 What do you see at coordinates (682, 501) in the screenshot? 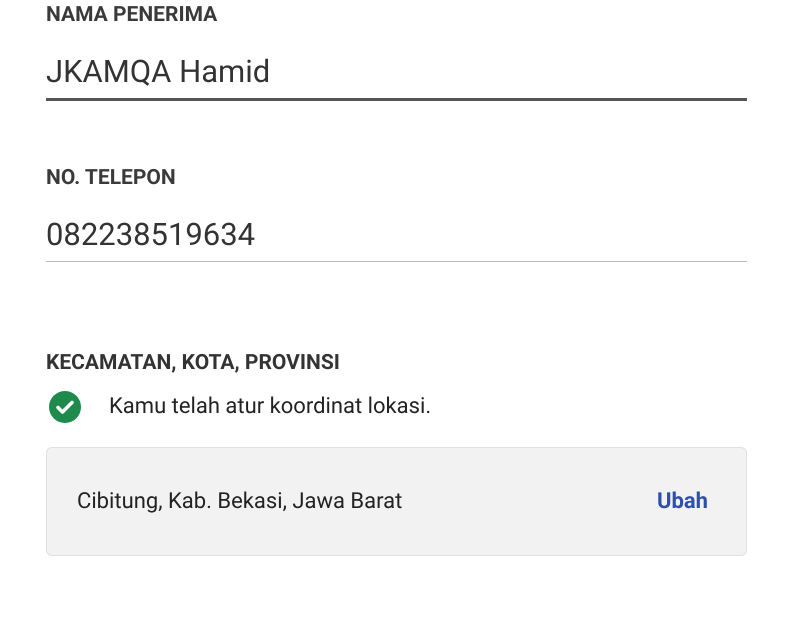
I see `change-link: Ubah` at bounding box center [682, 501].